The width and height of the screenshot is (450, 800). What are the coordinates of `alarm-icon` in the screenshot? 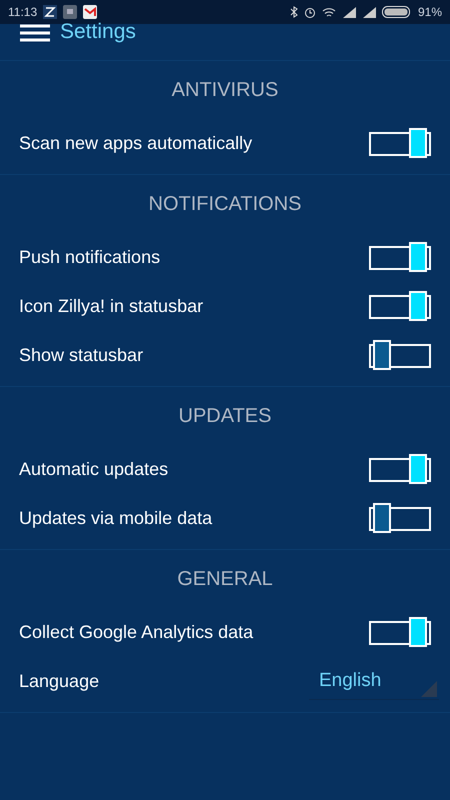 It's located at (310, 12).